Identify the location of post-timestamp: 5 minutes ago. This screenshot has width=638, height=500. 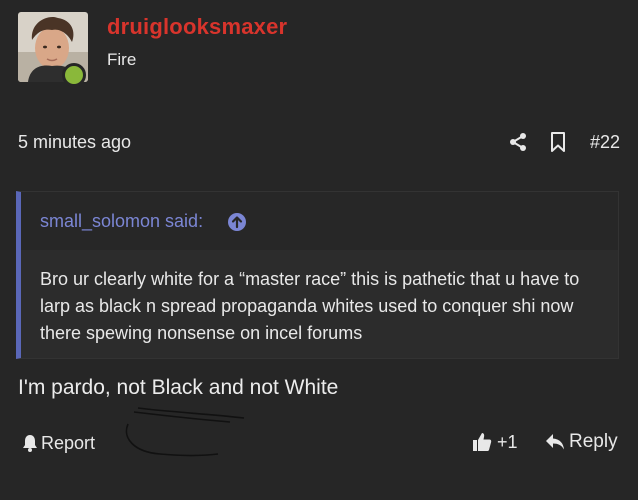
(74, 142).